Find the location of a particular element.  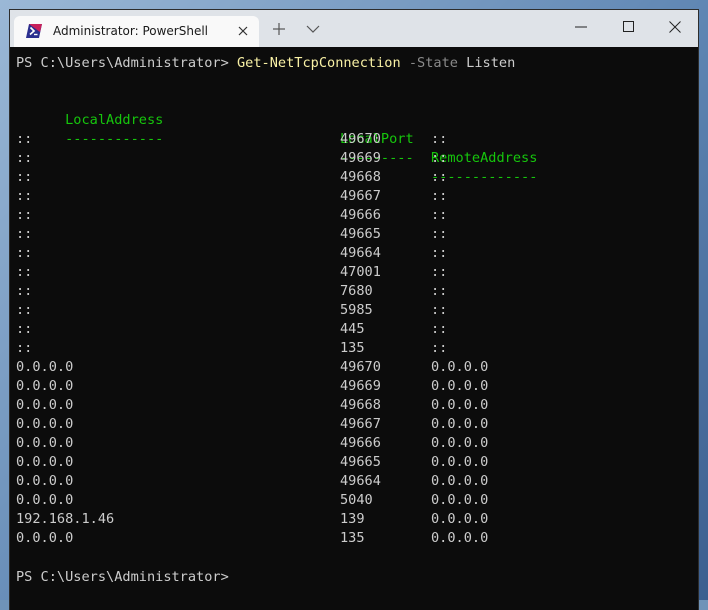

tab-title: Administrator: PowerShell is located at coordinates (131, 31).